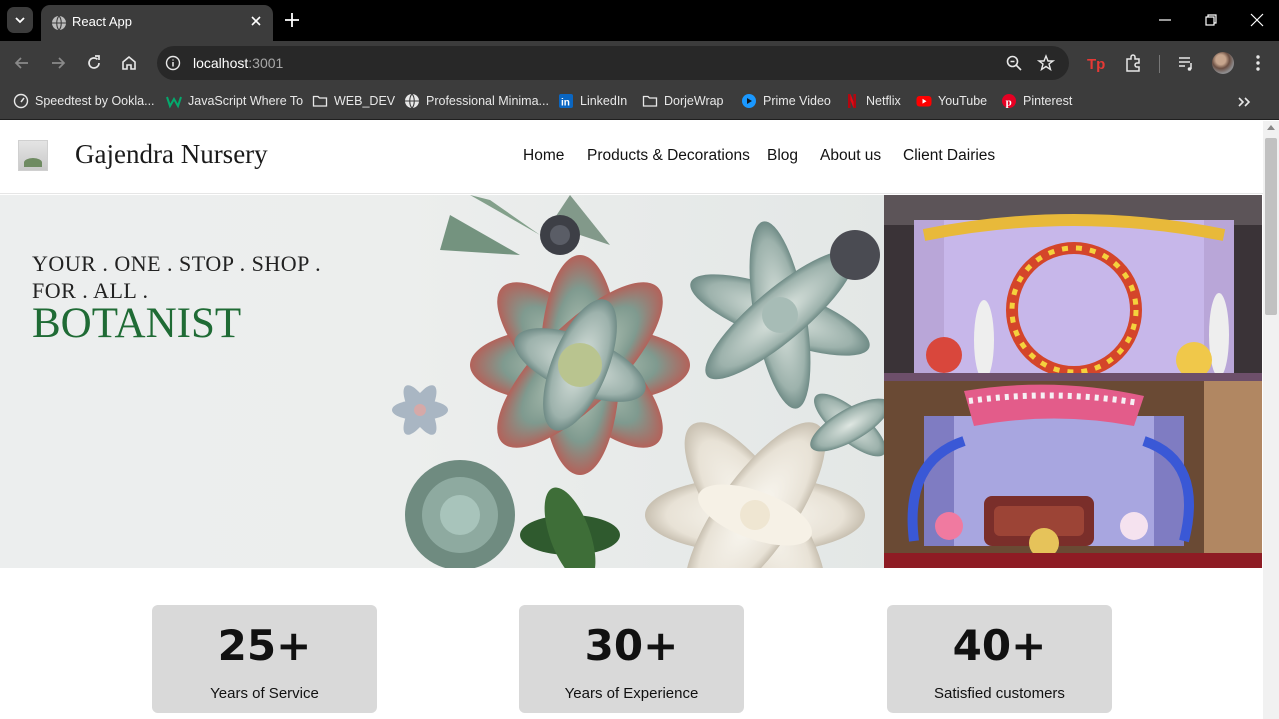 The height and width of the screenshot is (719, 1279). What do you see at coordinates (365, 101) in the screenshot?
I see `bookmark-label: WEB_DEV` at bounding box center [365, 101].